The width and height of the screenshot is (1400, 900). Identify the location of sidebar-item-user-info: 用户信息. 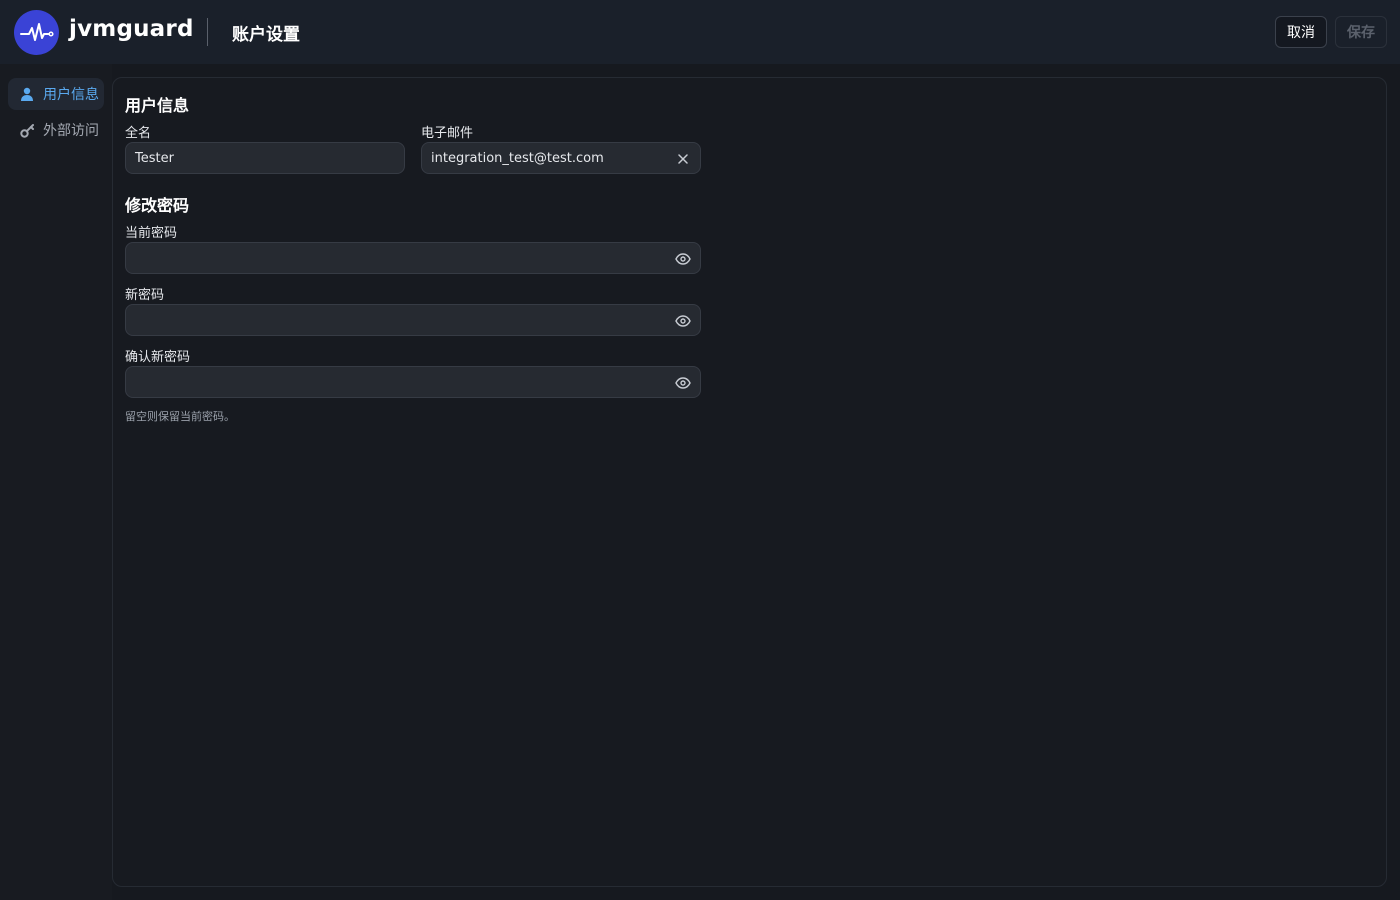
(56, 94).